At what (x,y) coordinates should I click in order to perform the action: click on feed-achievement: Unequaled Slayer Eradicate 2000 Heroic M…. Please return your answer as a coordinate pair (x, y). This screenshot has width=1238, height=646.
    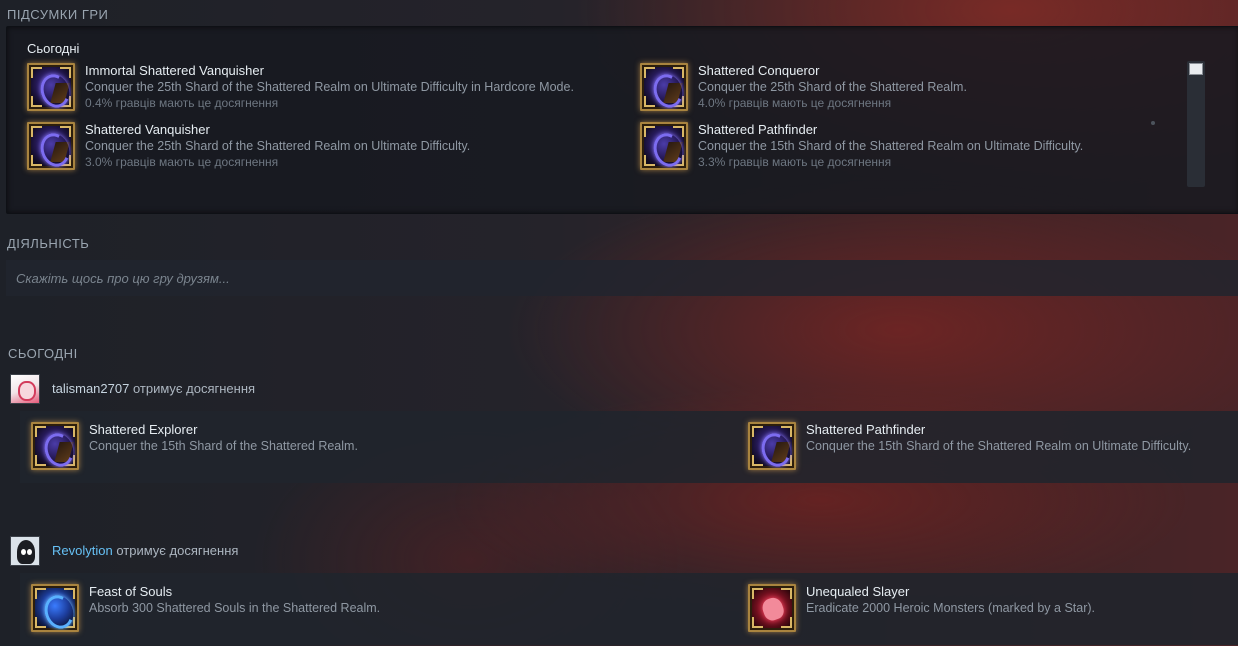
    Looking at the image, I should click on (988, 610).